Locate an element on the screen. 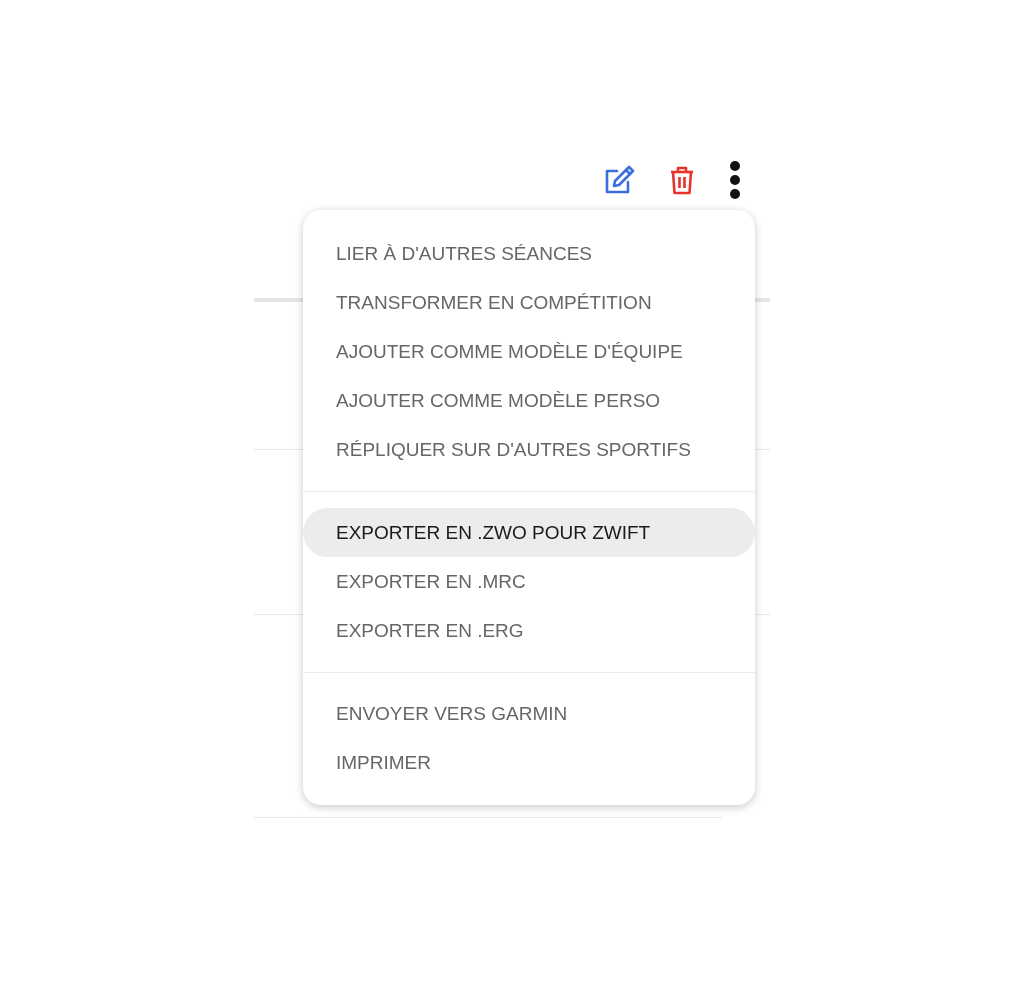  menu-item: IMPRIMER is located at coordinates (529, 762).